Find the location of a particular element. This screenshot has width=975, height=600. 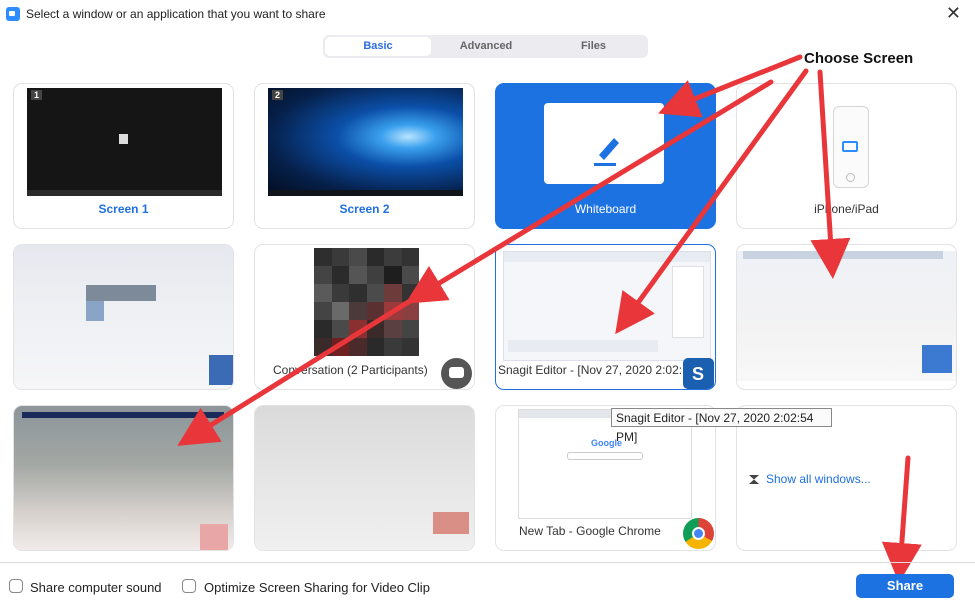

iphone-icon is located at coordinates (851, 147).